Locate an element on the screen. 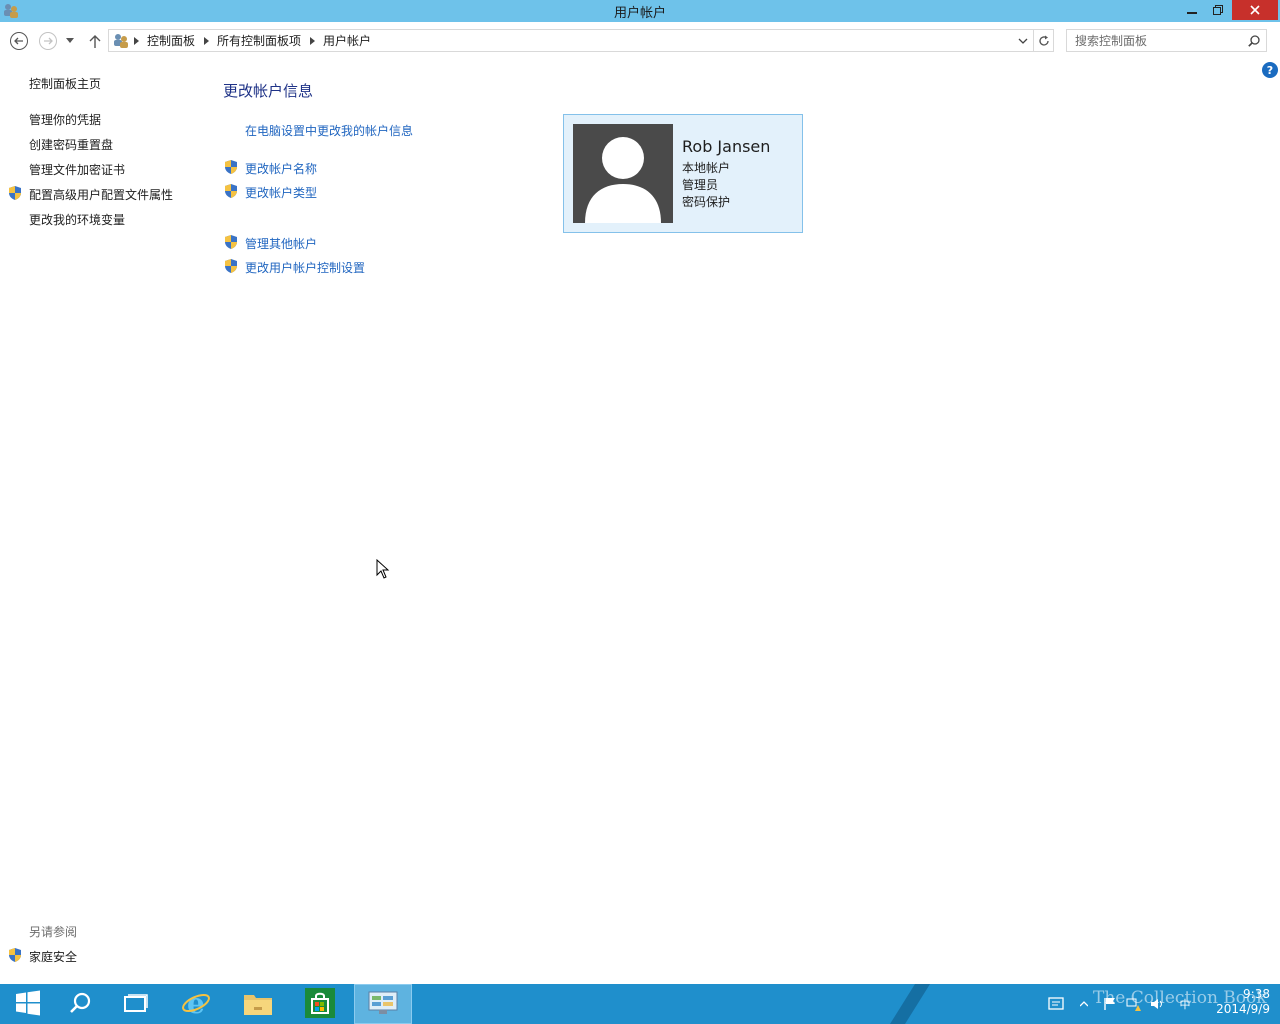 This screenshot has height=1024, width=1280. file-explorer-button is located at coordinates (258, 1004).